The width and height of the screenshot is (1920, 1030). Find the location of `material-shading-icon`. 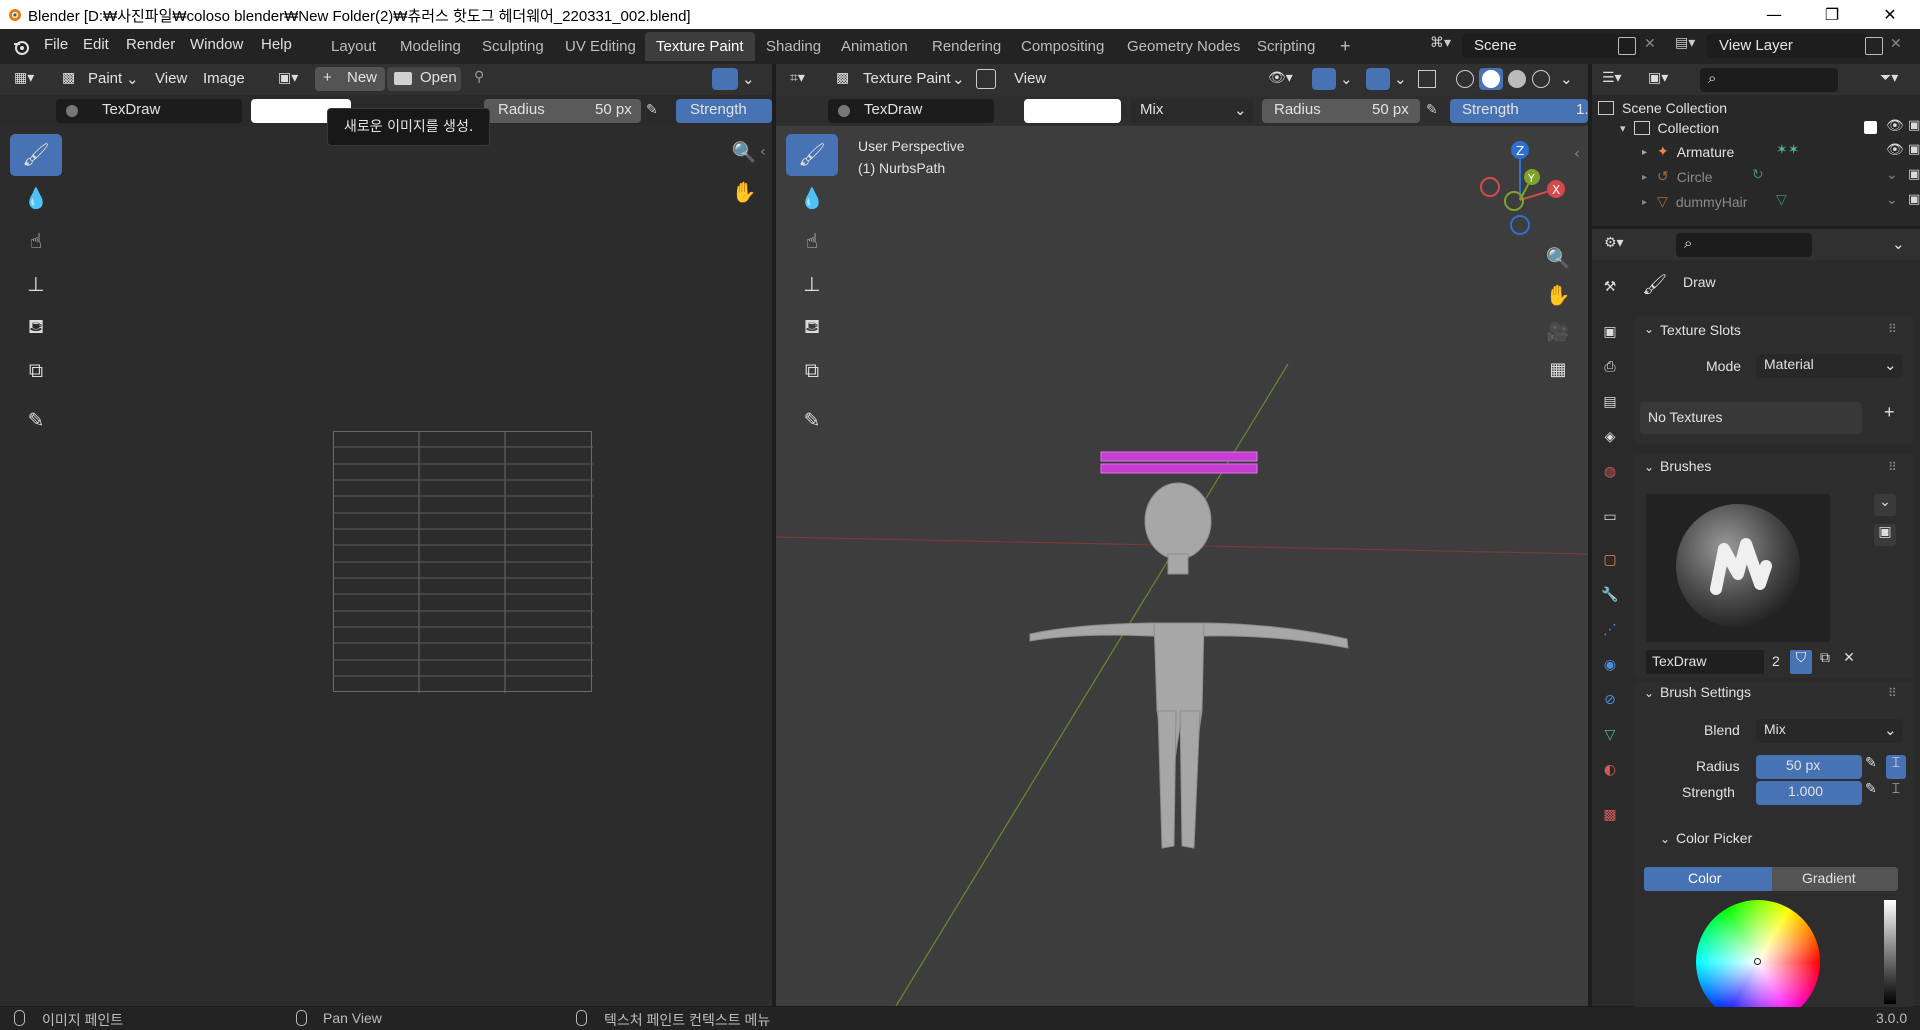

material-shading-icon is located at coordinates (1517, 79).